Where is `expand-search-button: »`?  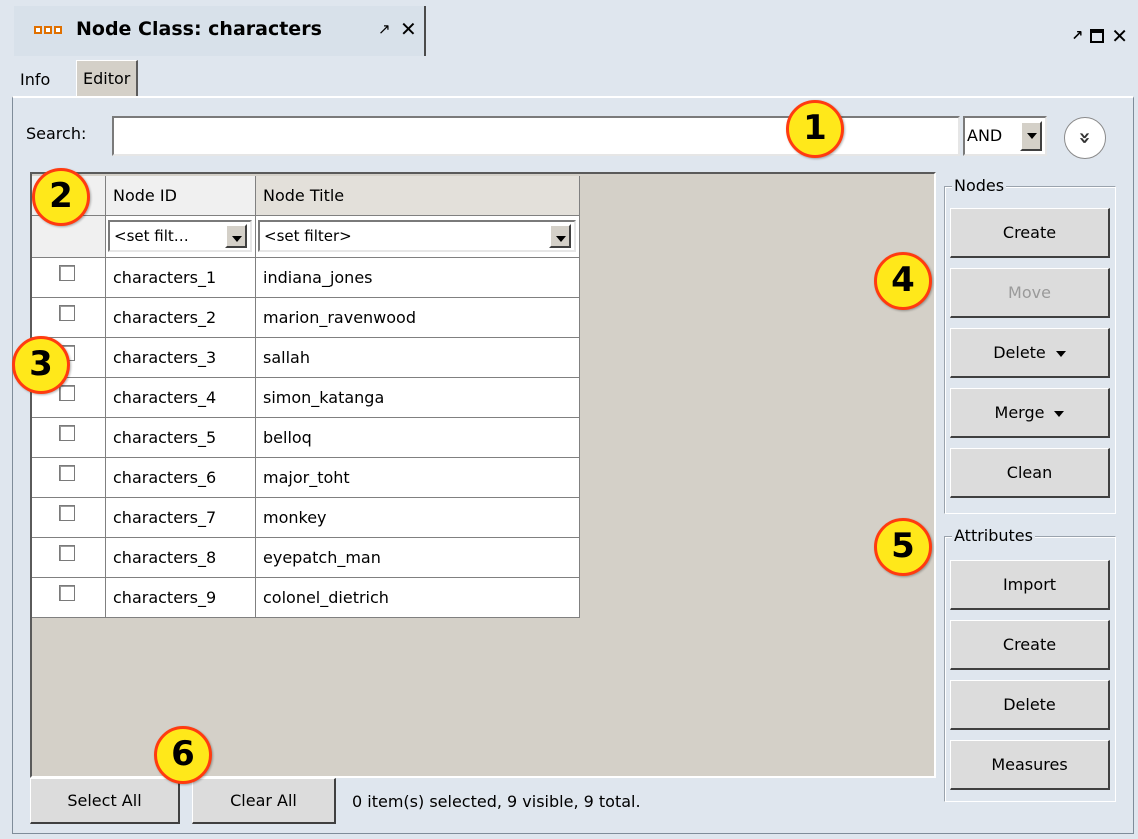 expand-search-button: » is located at coordinates (1085, 138).